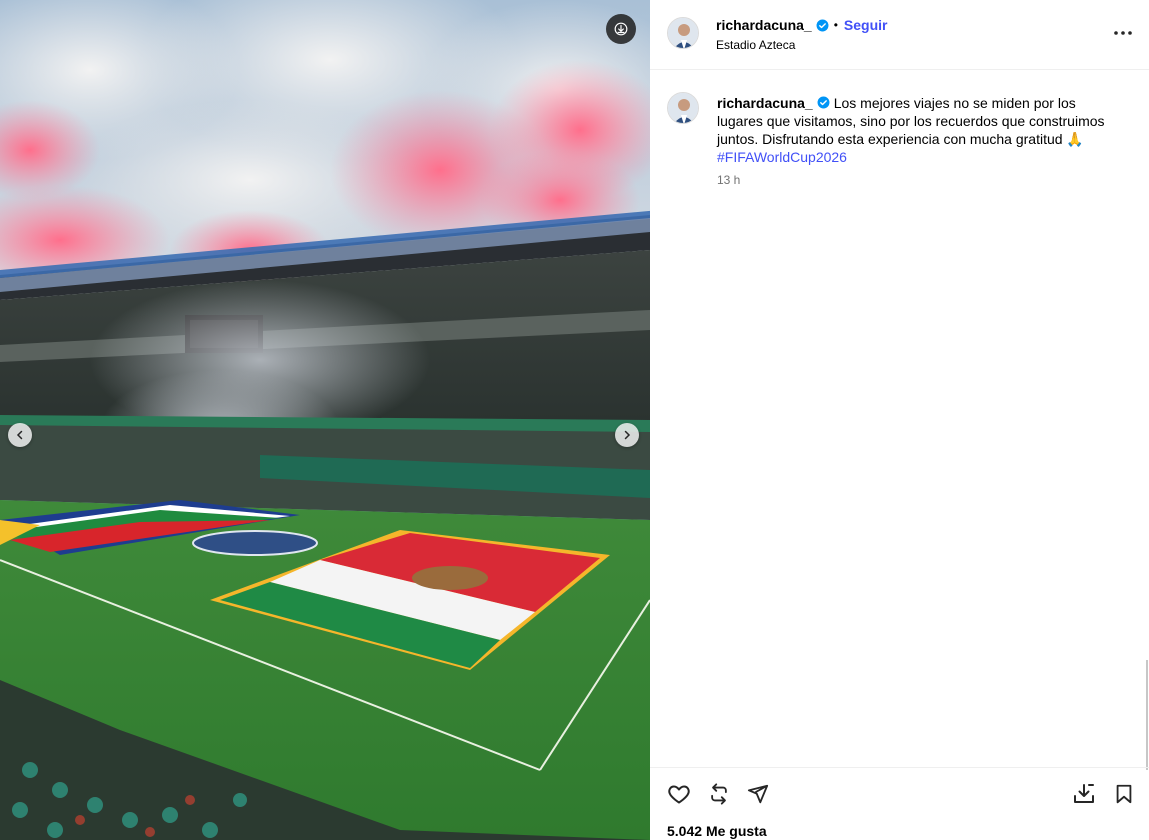  What do you see at coordinates (765, 103) in the screenshot?
I see `caption-username-link: richardacuna_` at bounding box center [765, 103].